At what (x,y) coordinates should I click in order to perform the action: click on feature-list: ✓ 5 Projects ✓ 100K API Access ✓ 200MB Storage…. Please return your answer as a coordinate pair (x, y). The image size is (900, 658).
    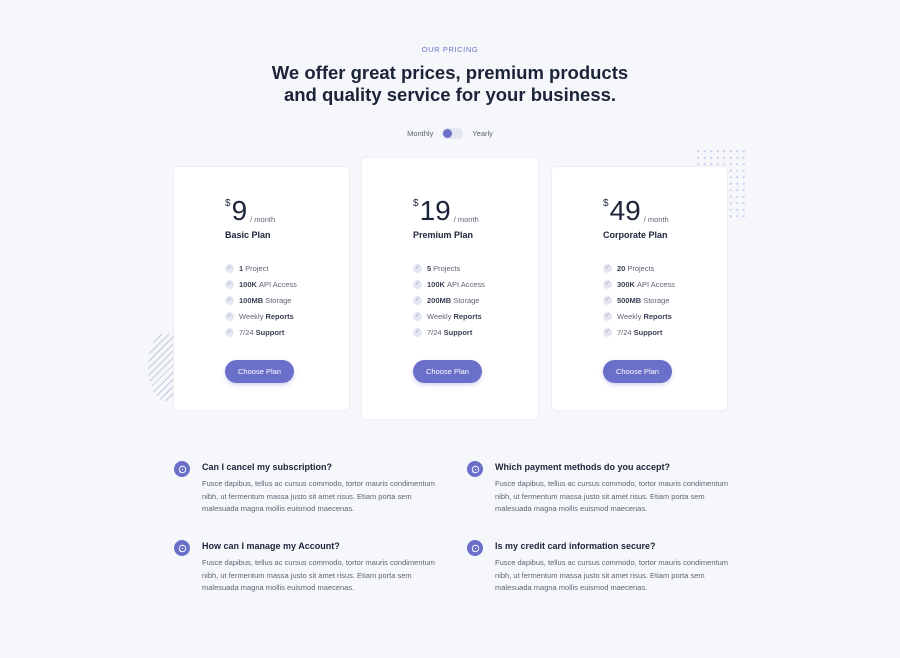
    Looking at the image, I should click on (475, 300).